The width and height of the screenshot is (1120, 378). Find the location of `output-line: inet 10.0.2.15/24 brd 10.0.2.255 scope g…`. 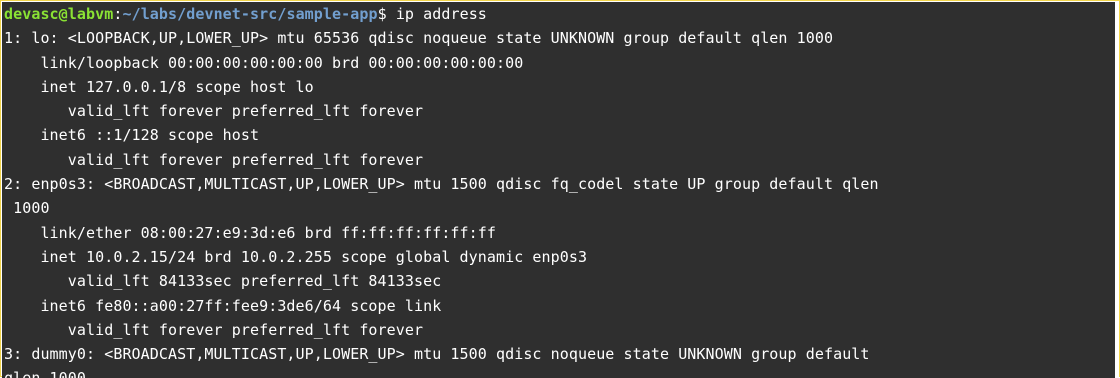

output-line: inet 10.0.2.15/24 brd 10.0.2.255 scope g… is located at coordinates (296, 256).